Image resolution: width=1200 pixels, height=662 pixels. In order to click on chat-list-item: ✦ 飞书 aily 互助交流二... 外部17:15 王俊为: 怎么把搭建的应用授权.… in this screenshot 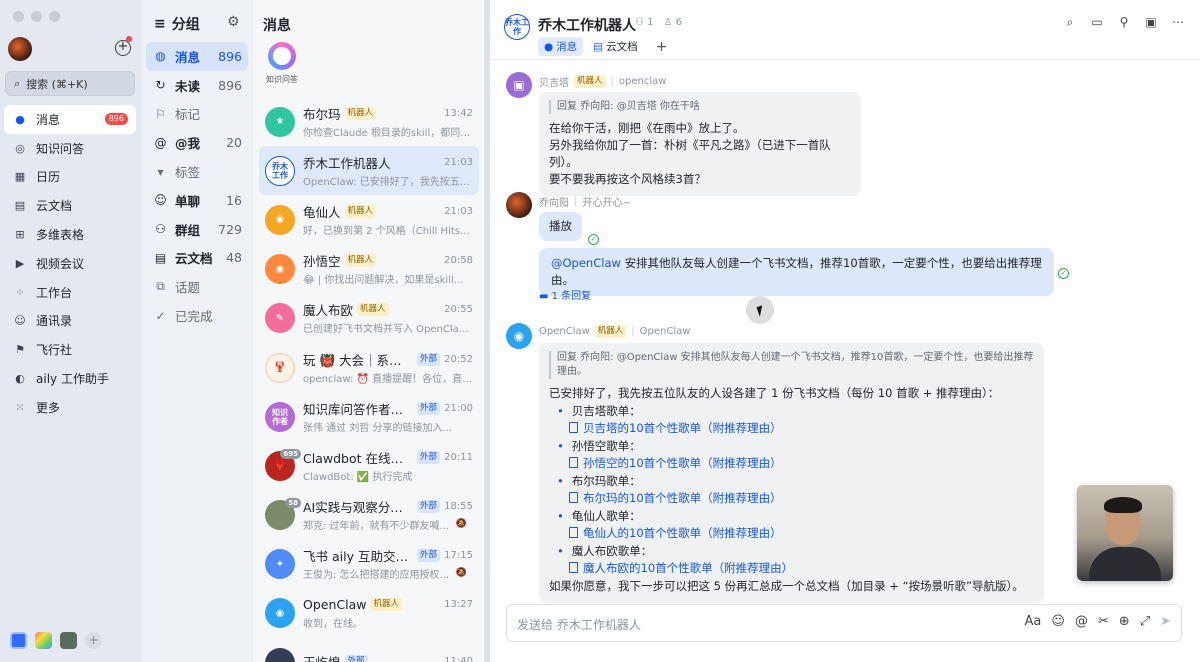, I will do `click(369, 564)`.